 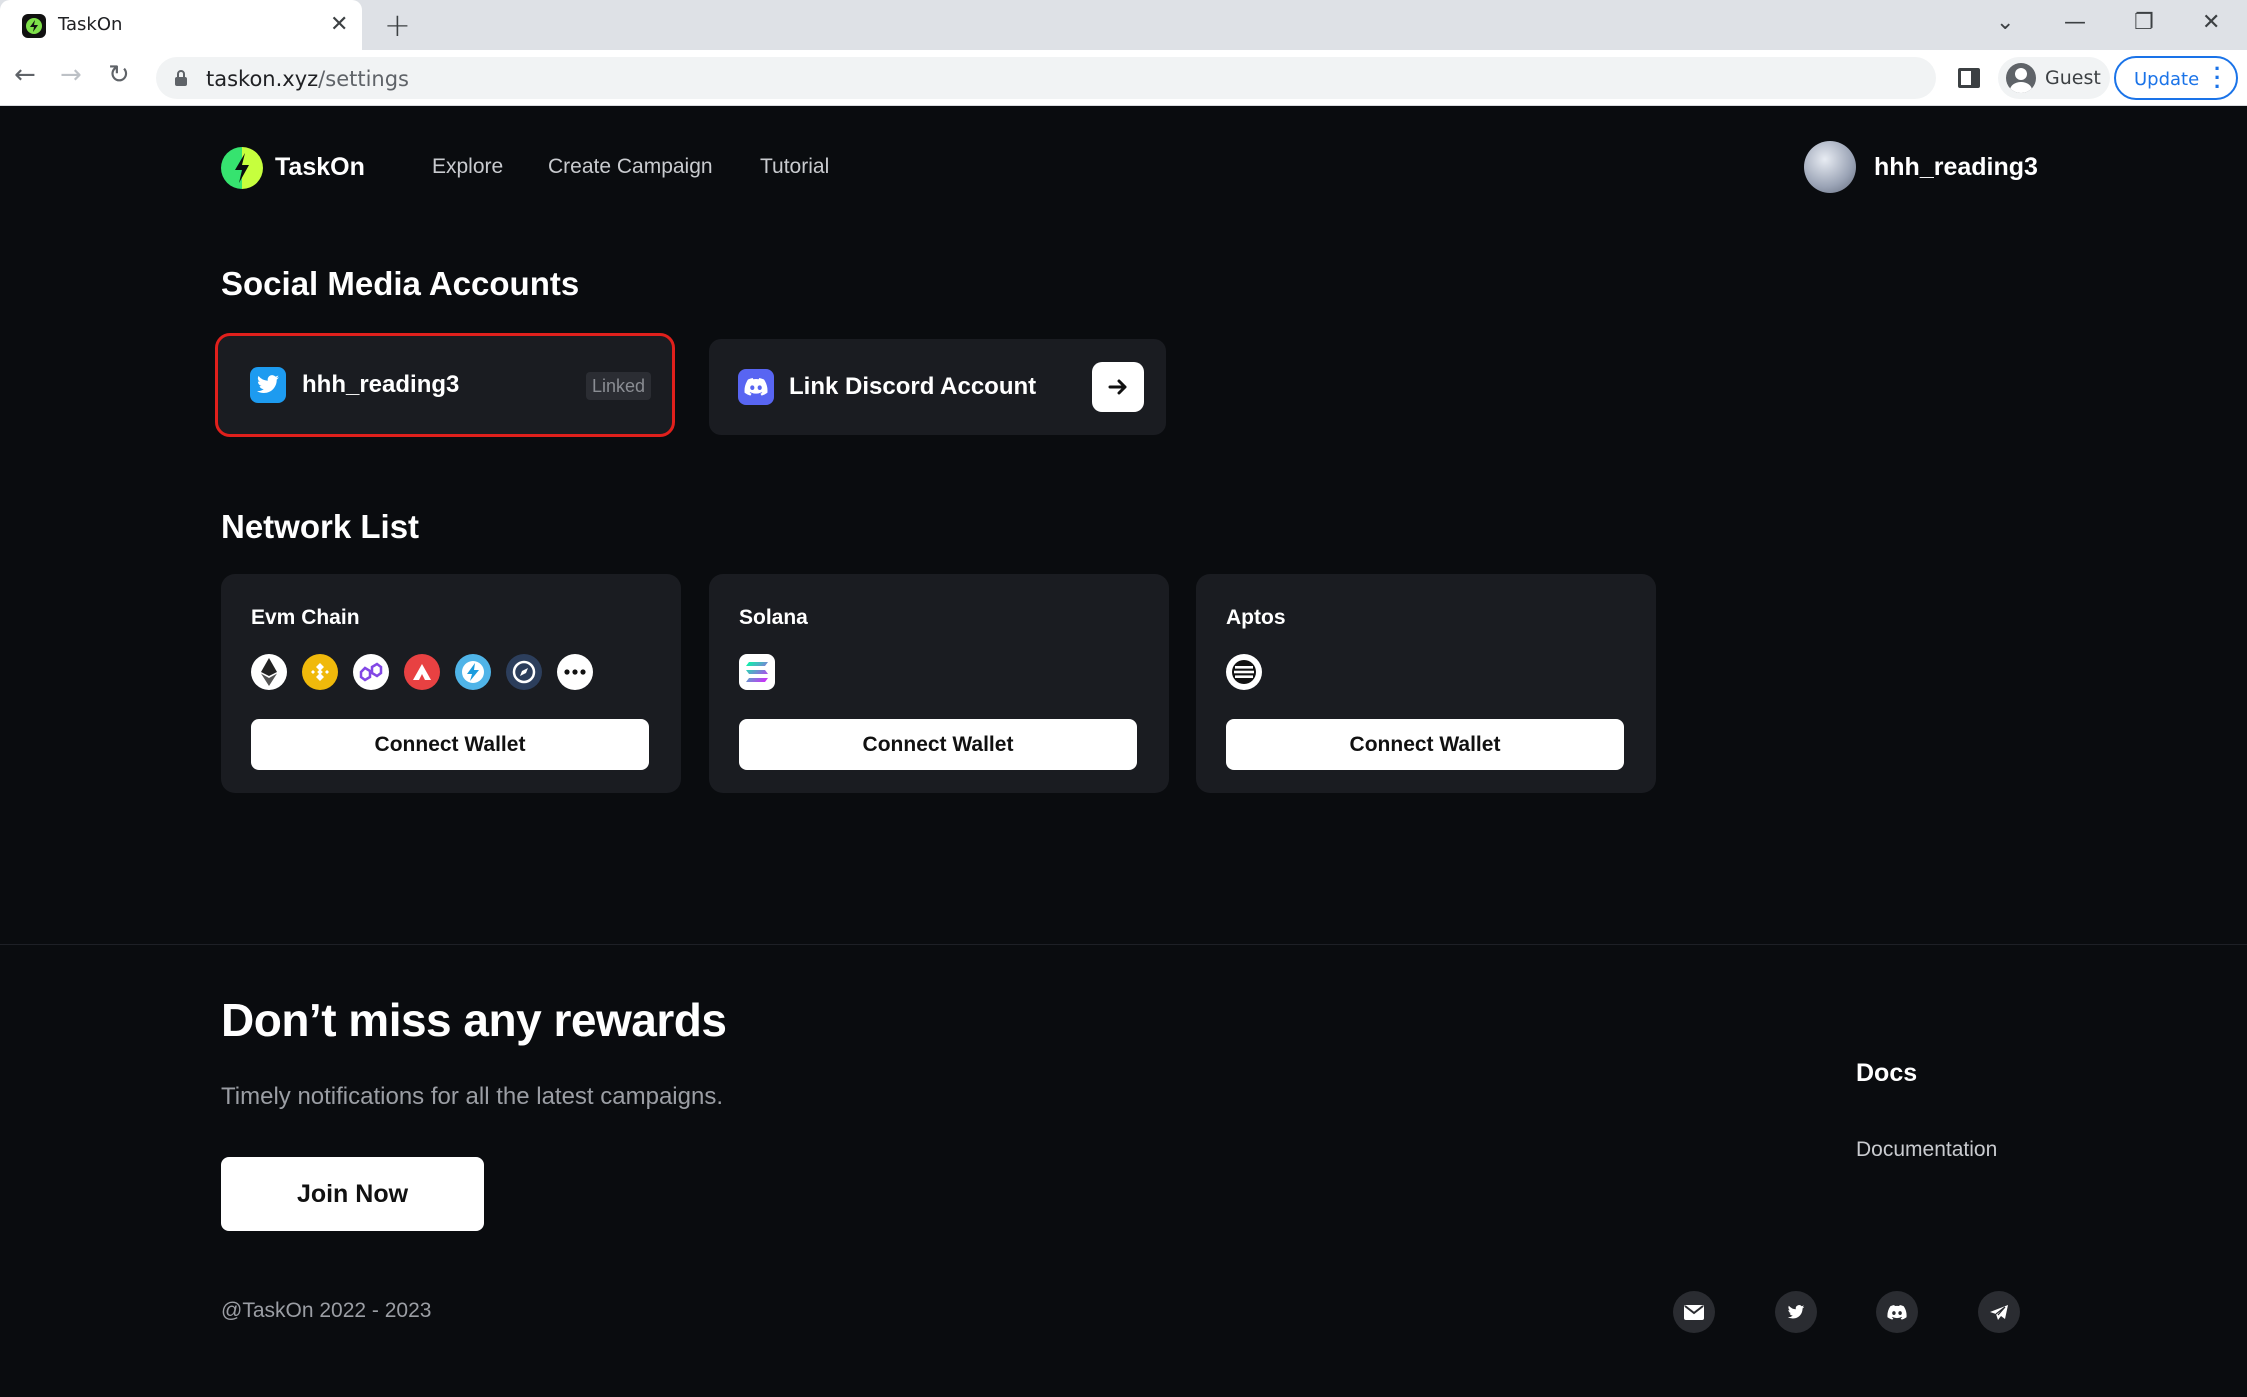 I want to click on social-section-title: Social Media Accounts, so click(x=400, y=283).